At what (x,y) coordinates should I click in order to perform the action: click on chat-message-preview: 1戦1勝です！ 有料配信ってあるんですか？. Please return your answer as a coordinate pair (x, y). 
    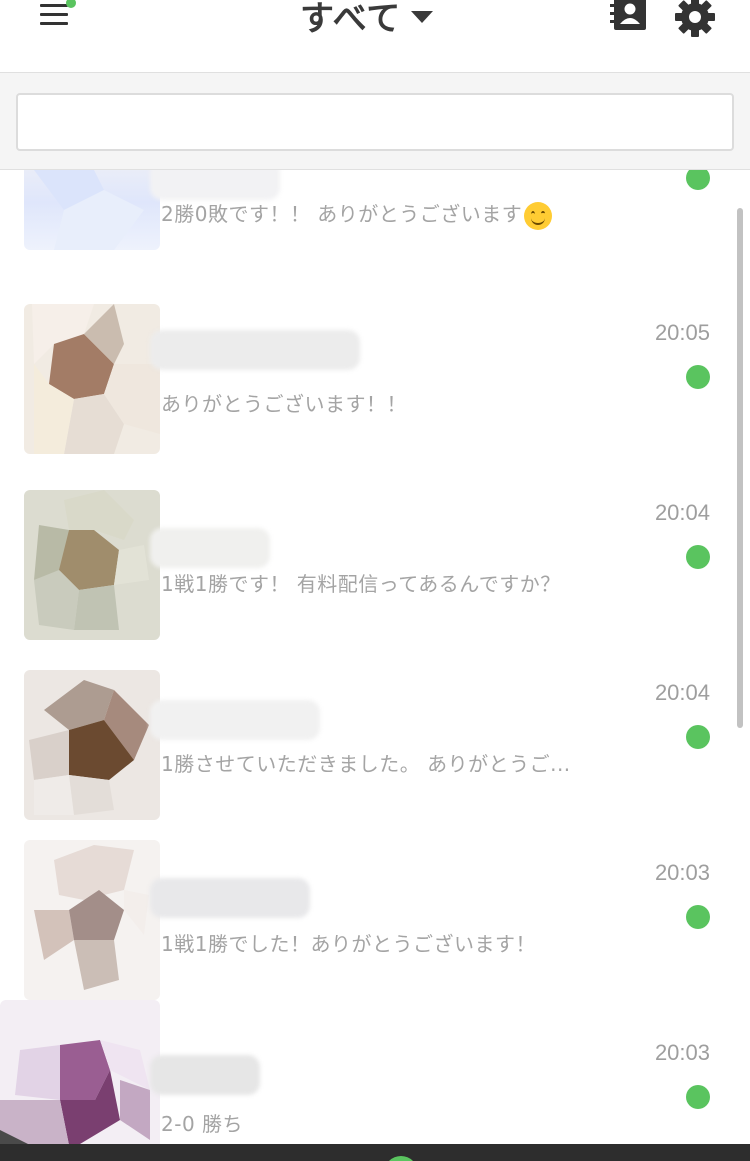
    Looking at the image, I should click on (361, 584).